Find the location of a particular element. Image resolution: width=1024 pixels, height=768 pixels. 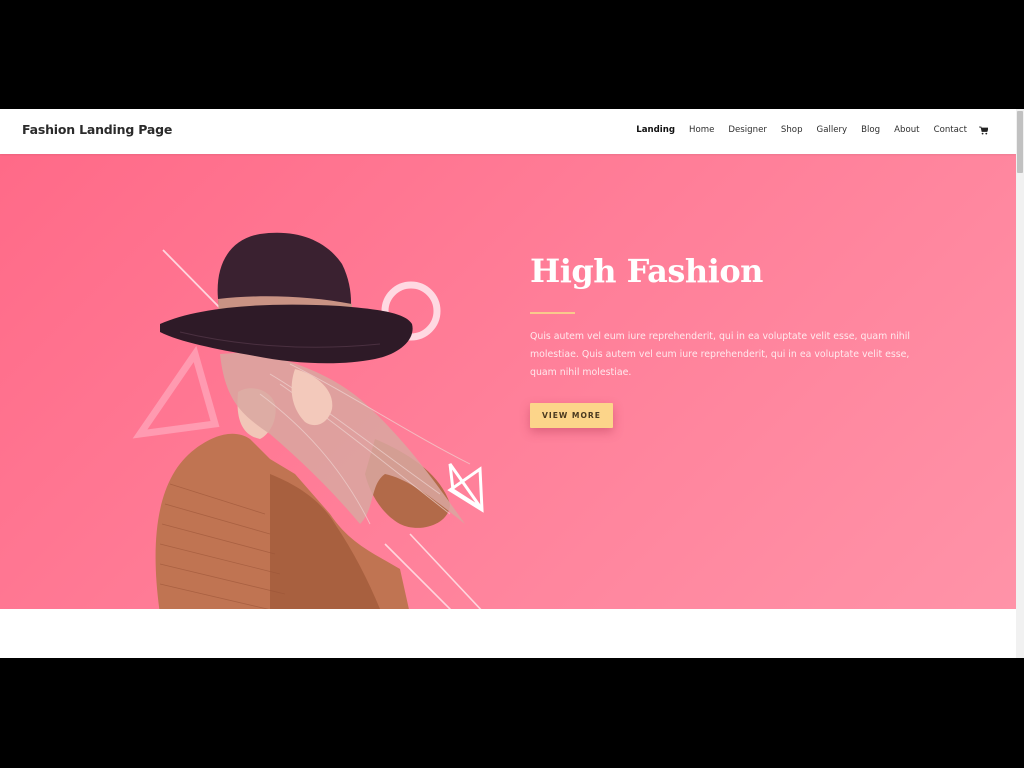

nav-item-gallery: Gallery is located at coordinates (832, 130).